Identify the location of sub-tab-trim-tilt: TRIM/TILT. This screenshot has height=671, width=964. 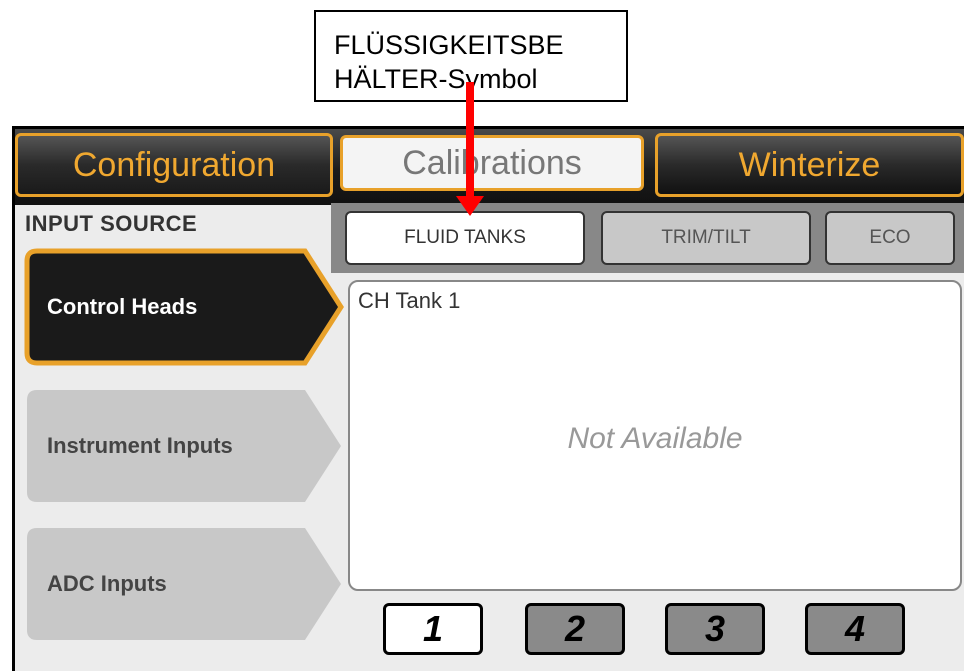
(706, 238).